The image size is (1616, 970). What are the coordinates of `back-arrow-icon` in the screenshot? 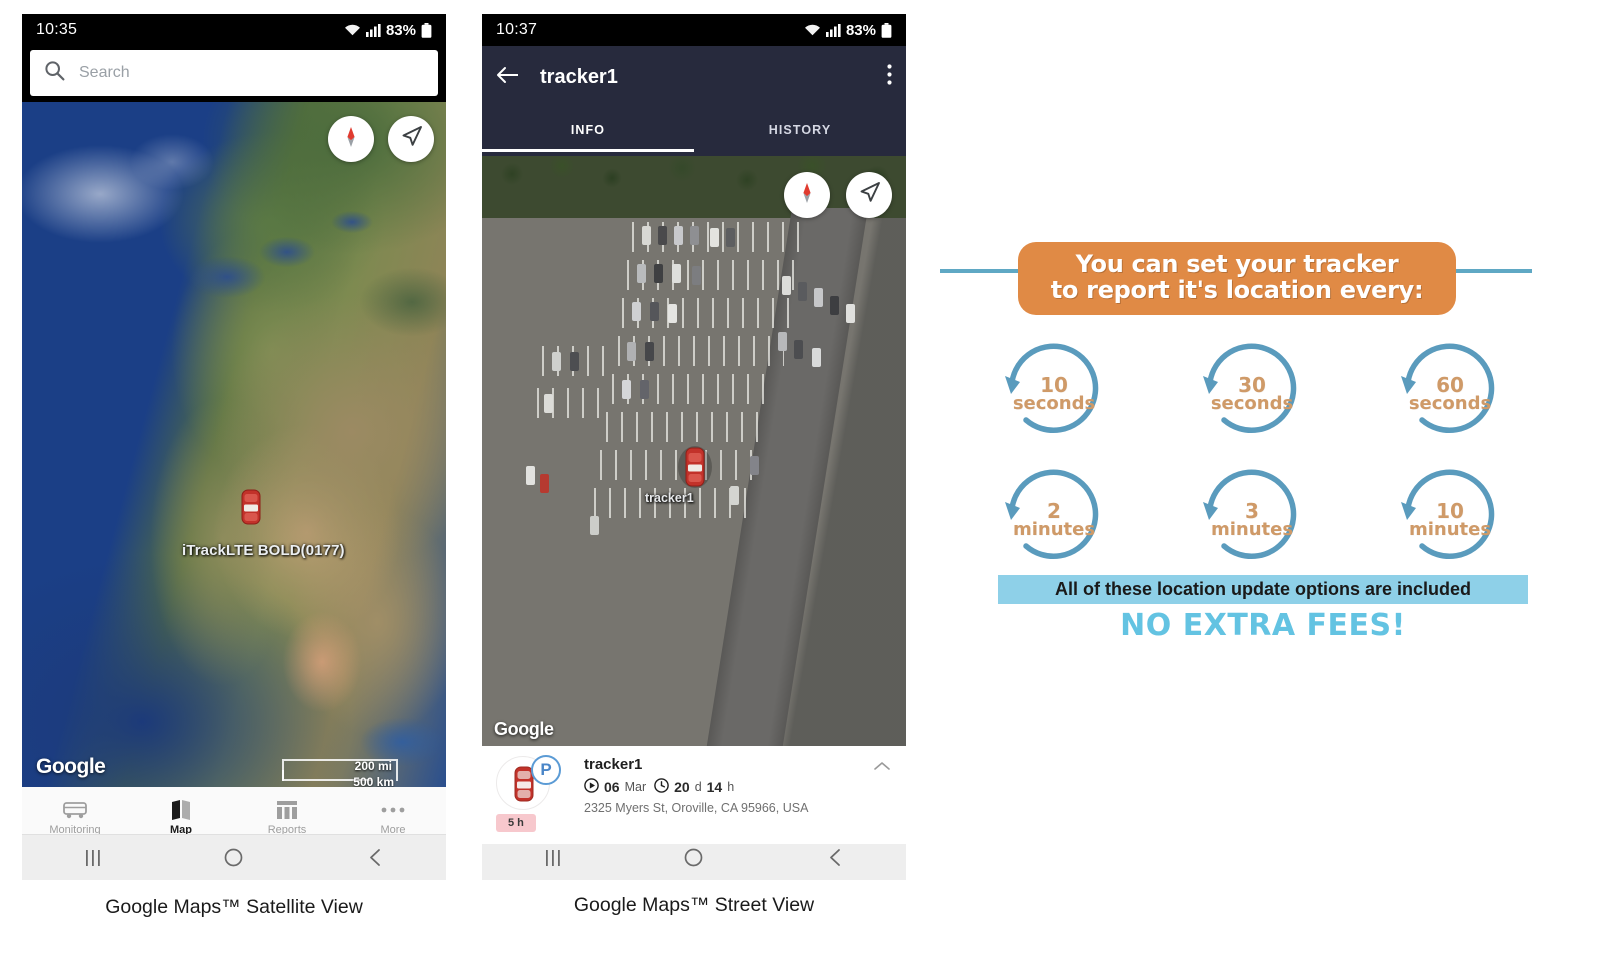 It's located at (508, 77).